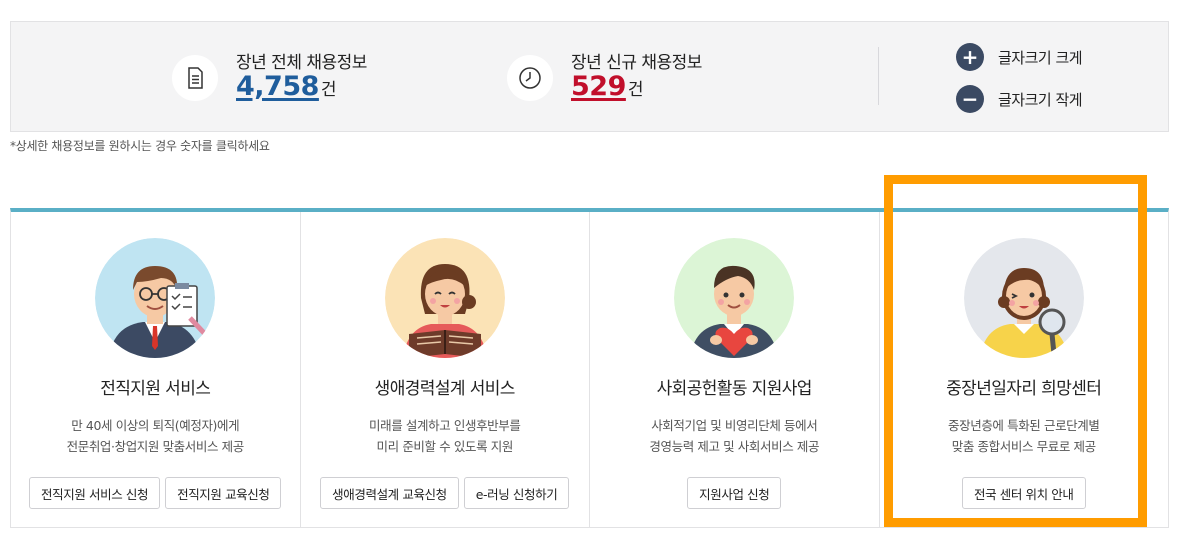 Image resolution: width=1179 pixels, height=541 pixels. What do you see at coordinates (1023, 446) in the screenshot?
I see `card-description-line: 맞춤 종합서비스 무료로 제공` at bounding box center [1023, 446].